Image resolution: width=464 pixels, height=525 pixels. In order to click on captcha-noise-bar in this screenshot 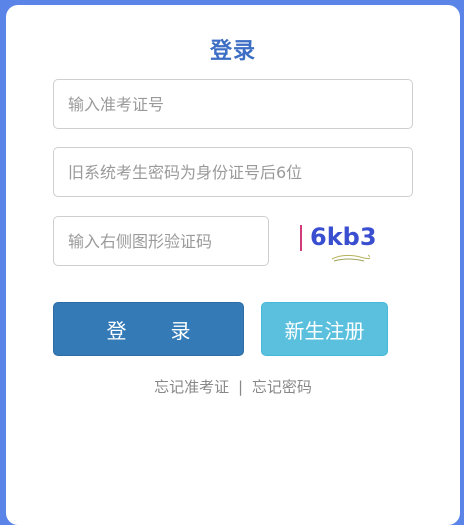, I will do `click(301, 238)`.